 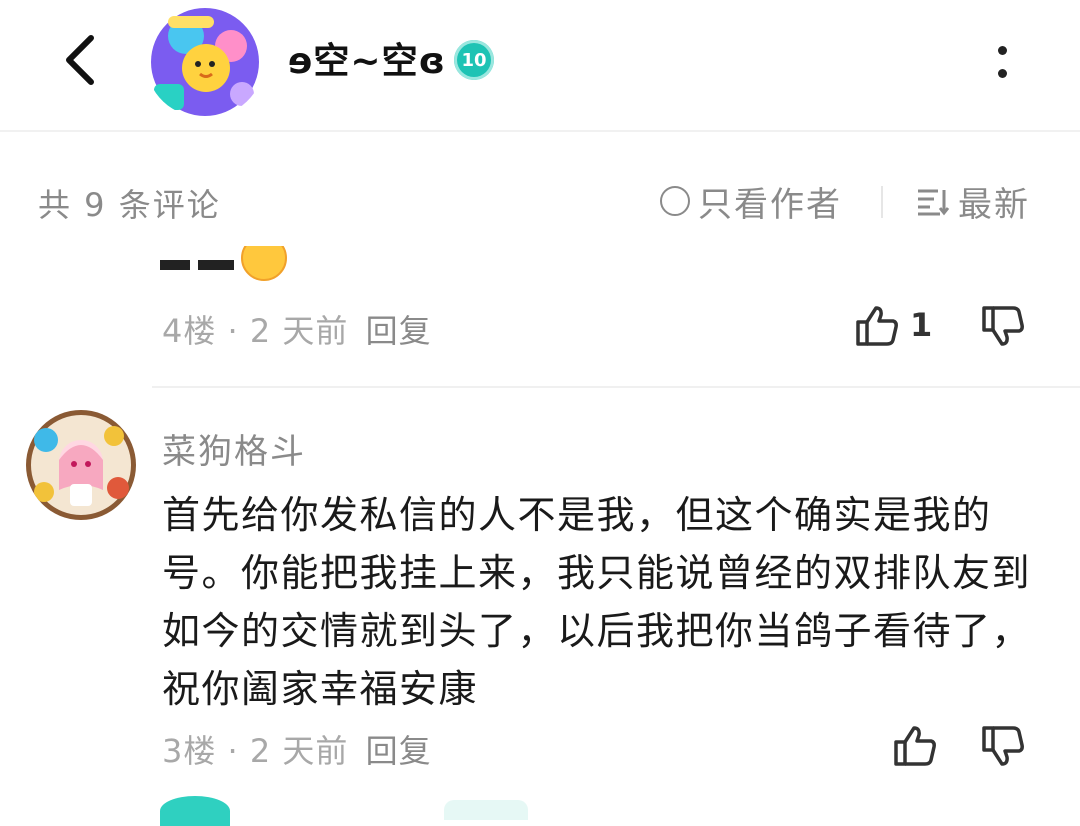 I want to click on sort-button: 最新, so click(x=973, y=201).